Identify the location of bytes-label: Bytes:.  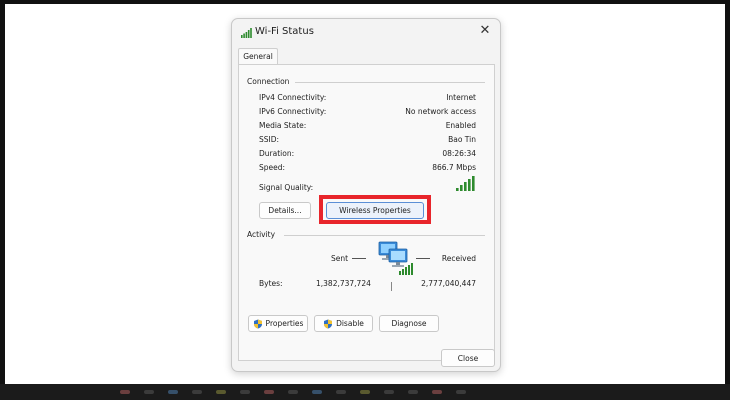
(271, 283).